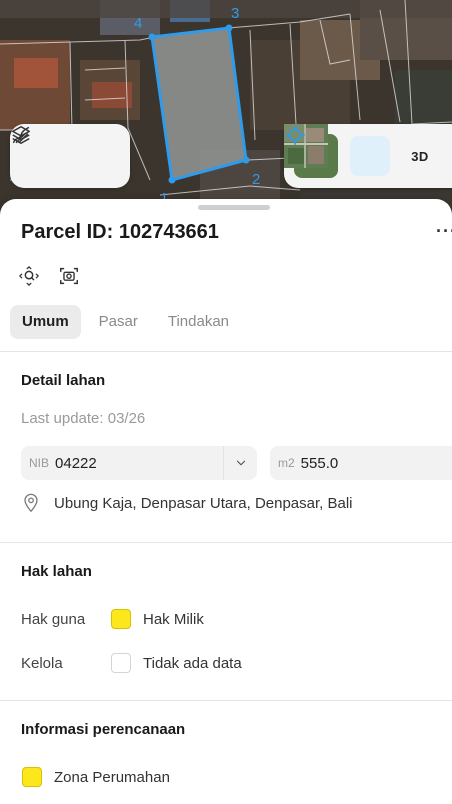  I want to click on 3d-view-button: 3D, so click(420, 156).